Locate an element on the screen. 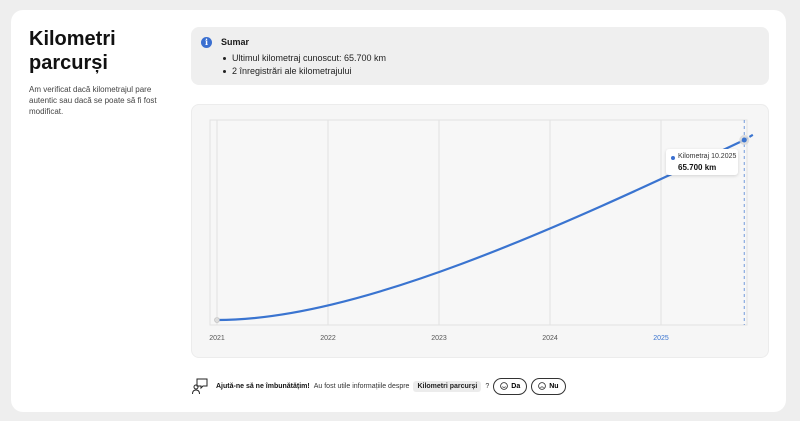 This screenshot has height=421, width=800. x-tick-label-2021: 2021 is located at coordinates (217, 338).